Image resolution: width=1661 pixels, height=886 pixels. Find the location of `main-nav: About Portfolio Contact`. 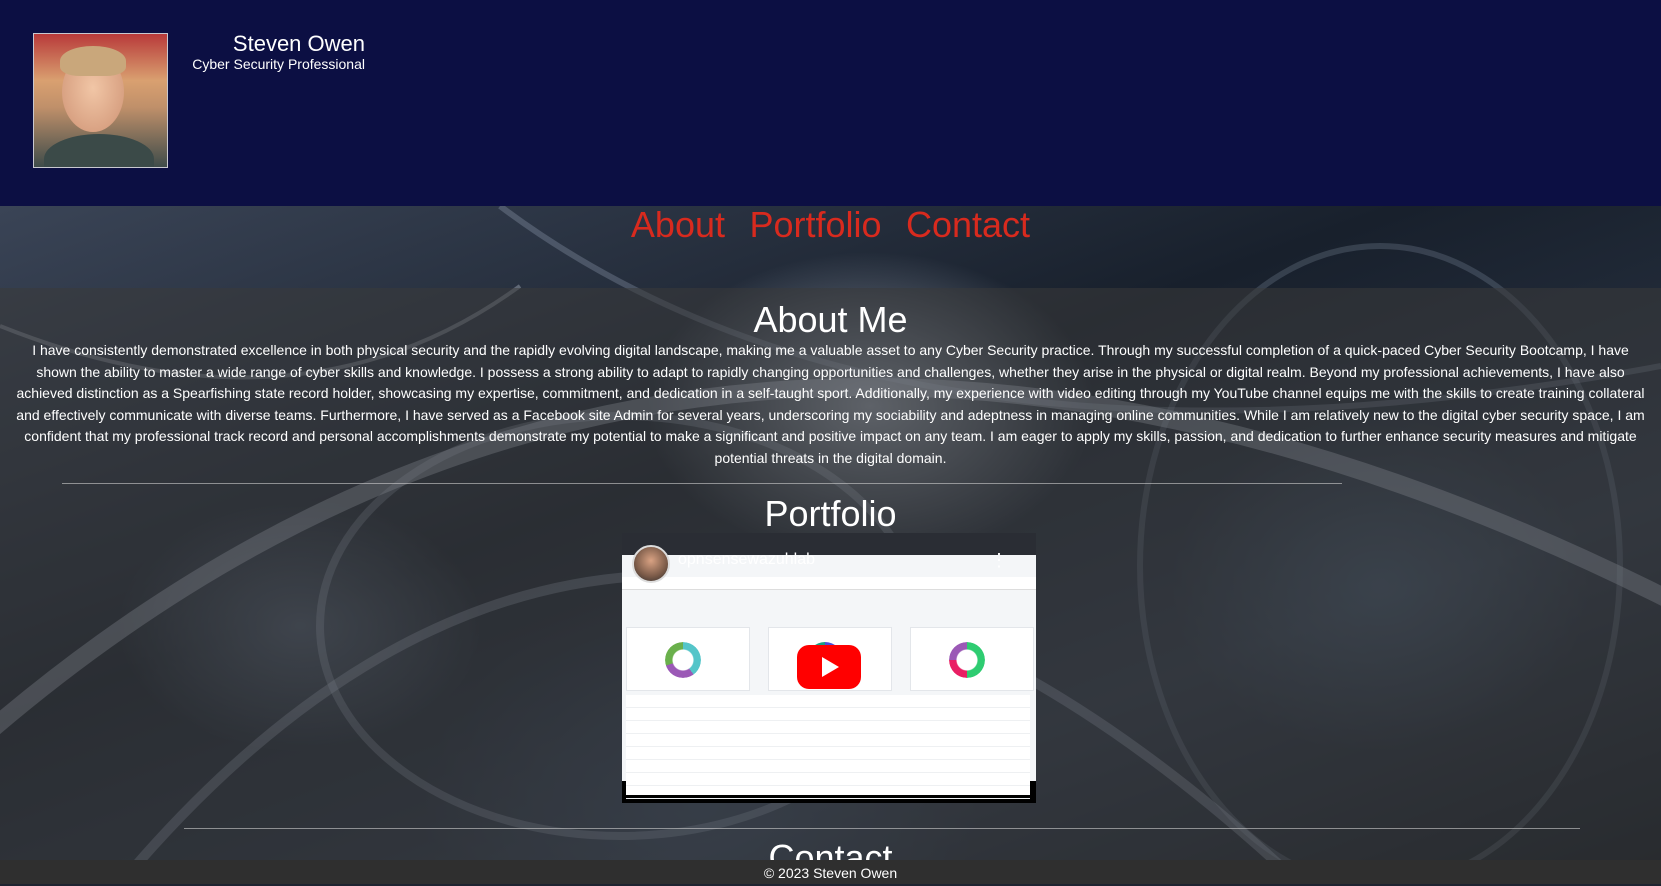

main-nav: About Portfolio Contact is located at coordinates (830, 225).